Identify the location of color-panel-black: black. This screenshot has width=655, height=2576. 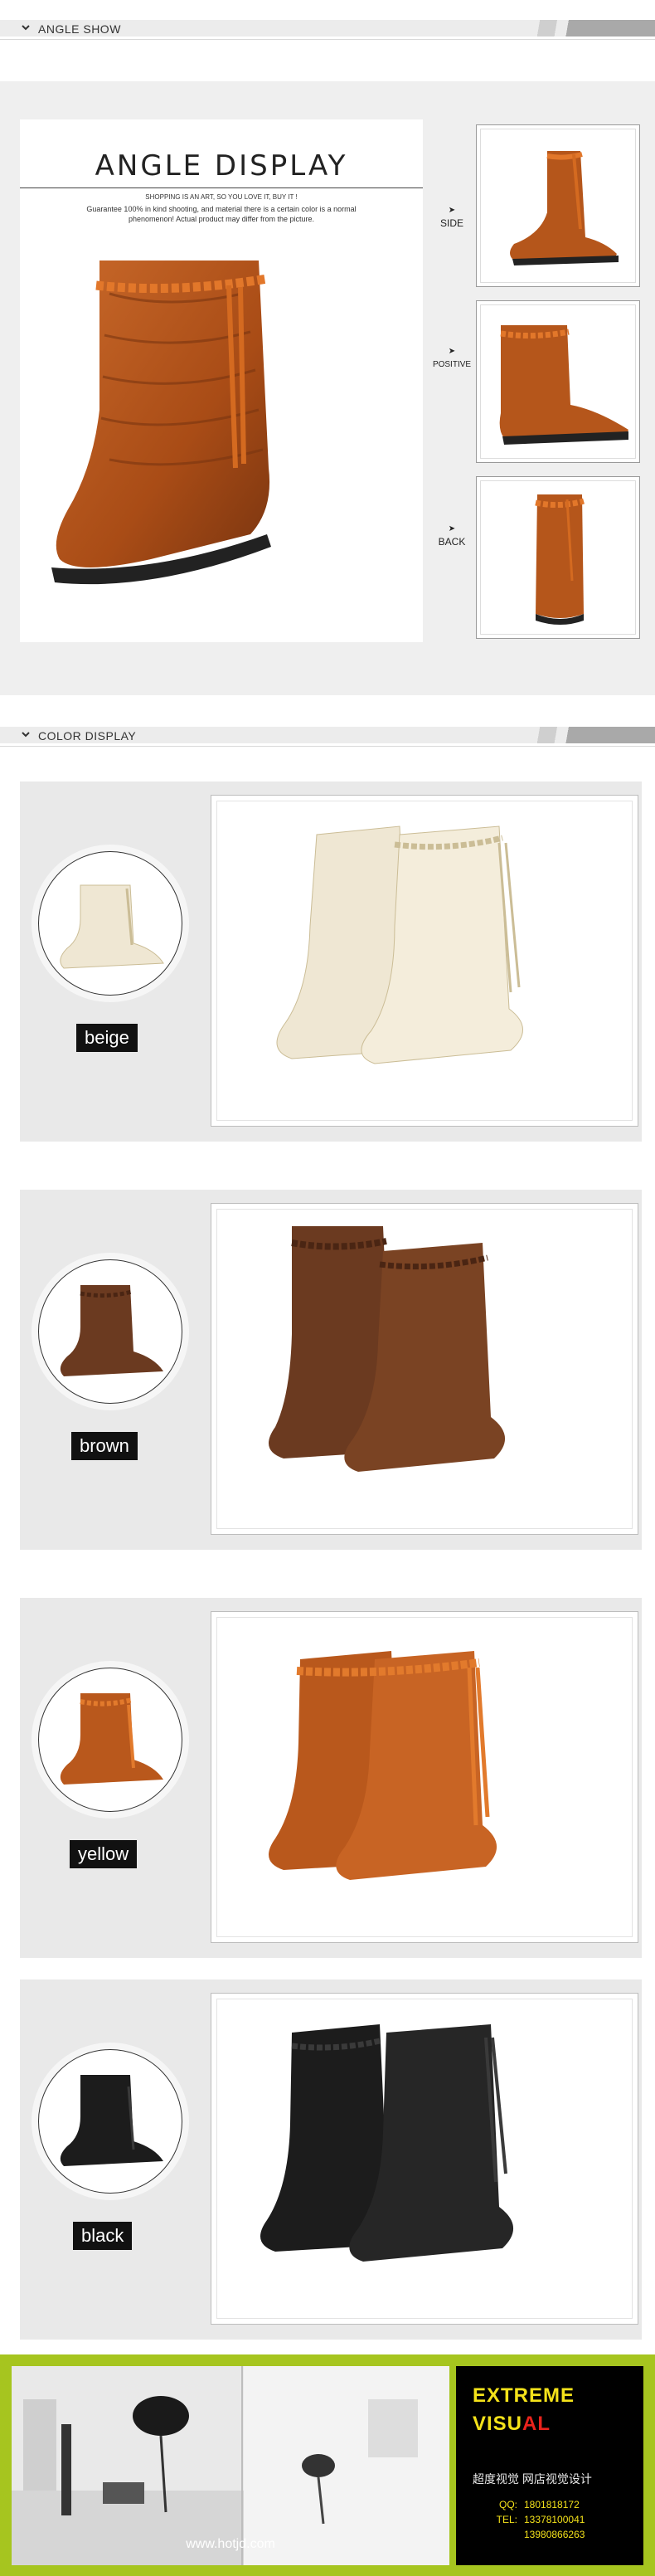
(331, 2159).